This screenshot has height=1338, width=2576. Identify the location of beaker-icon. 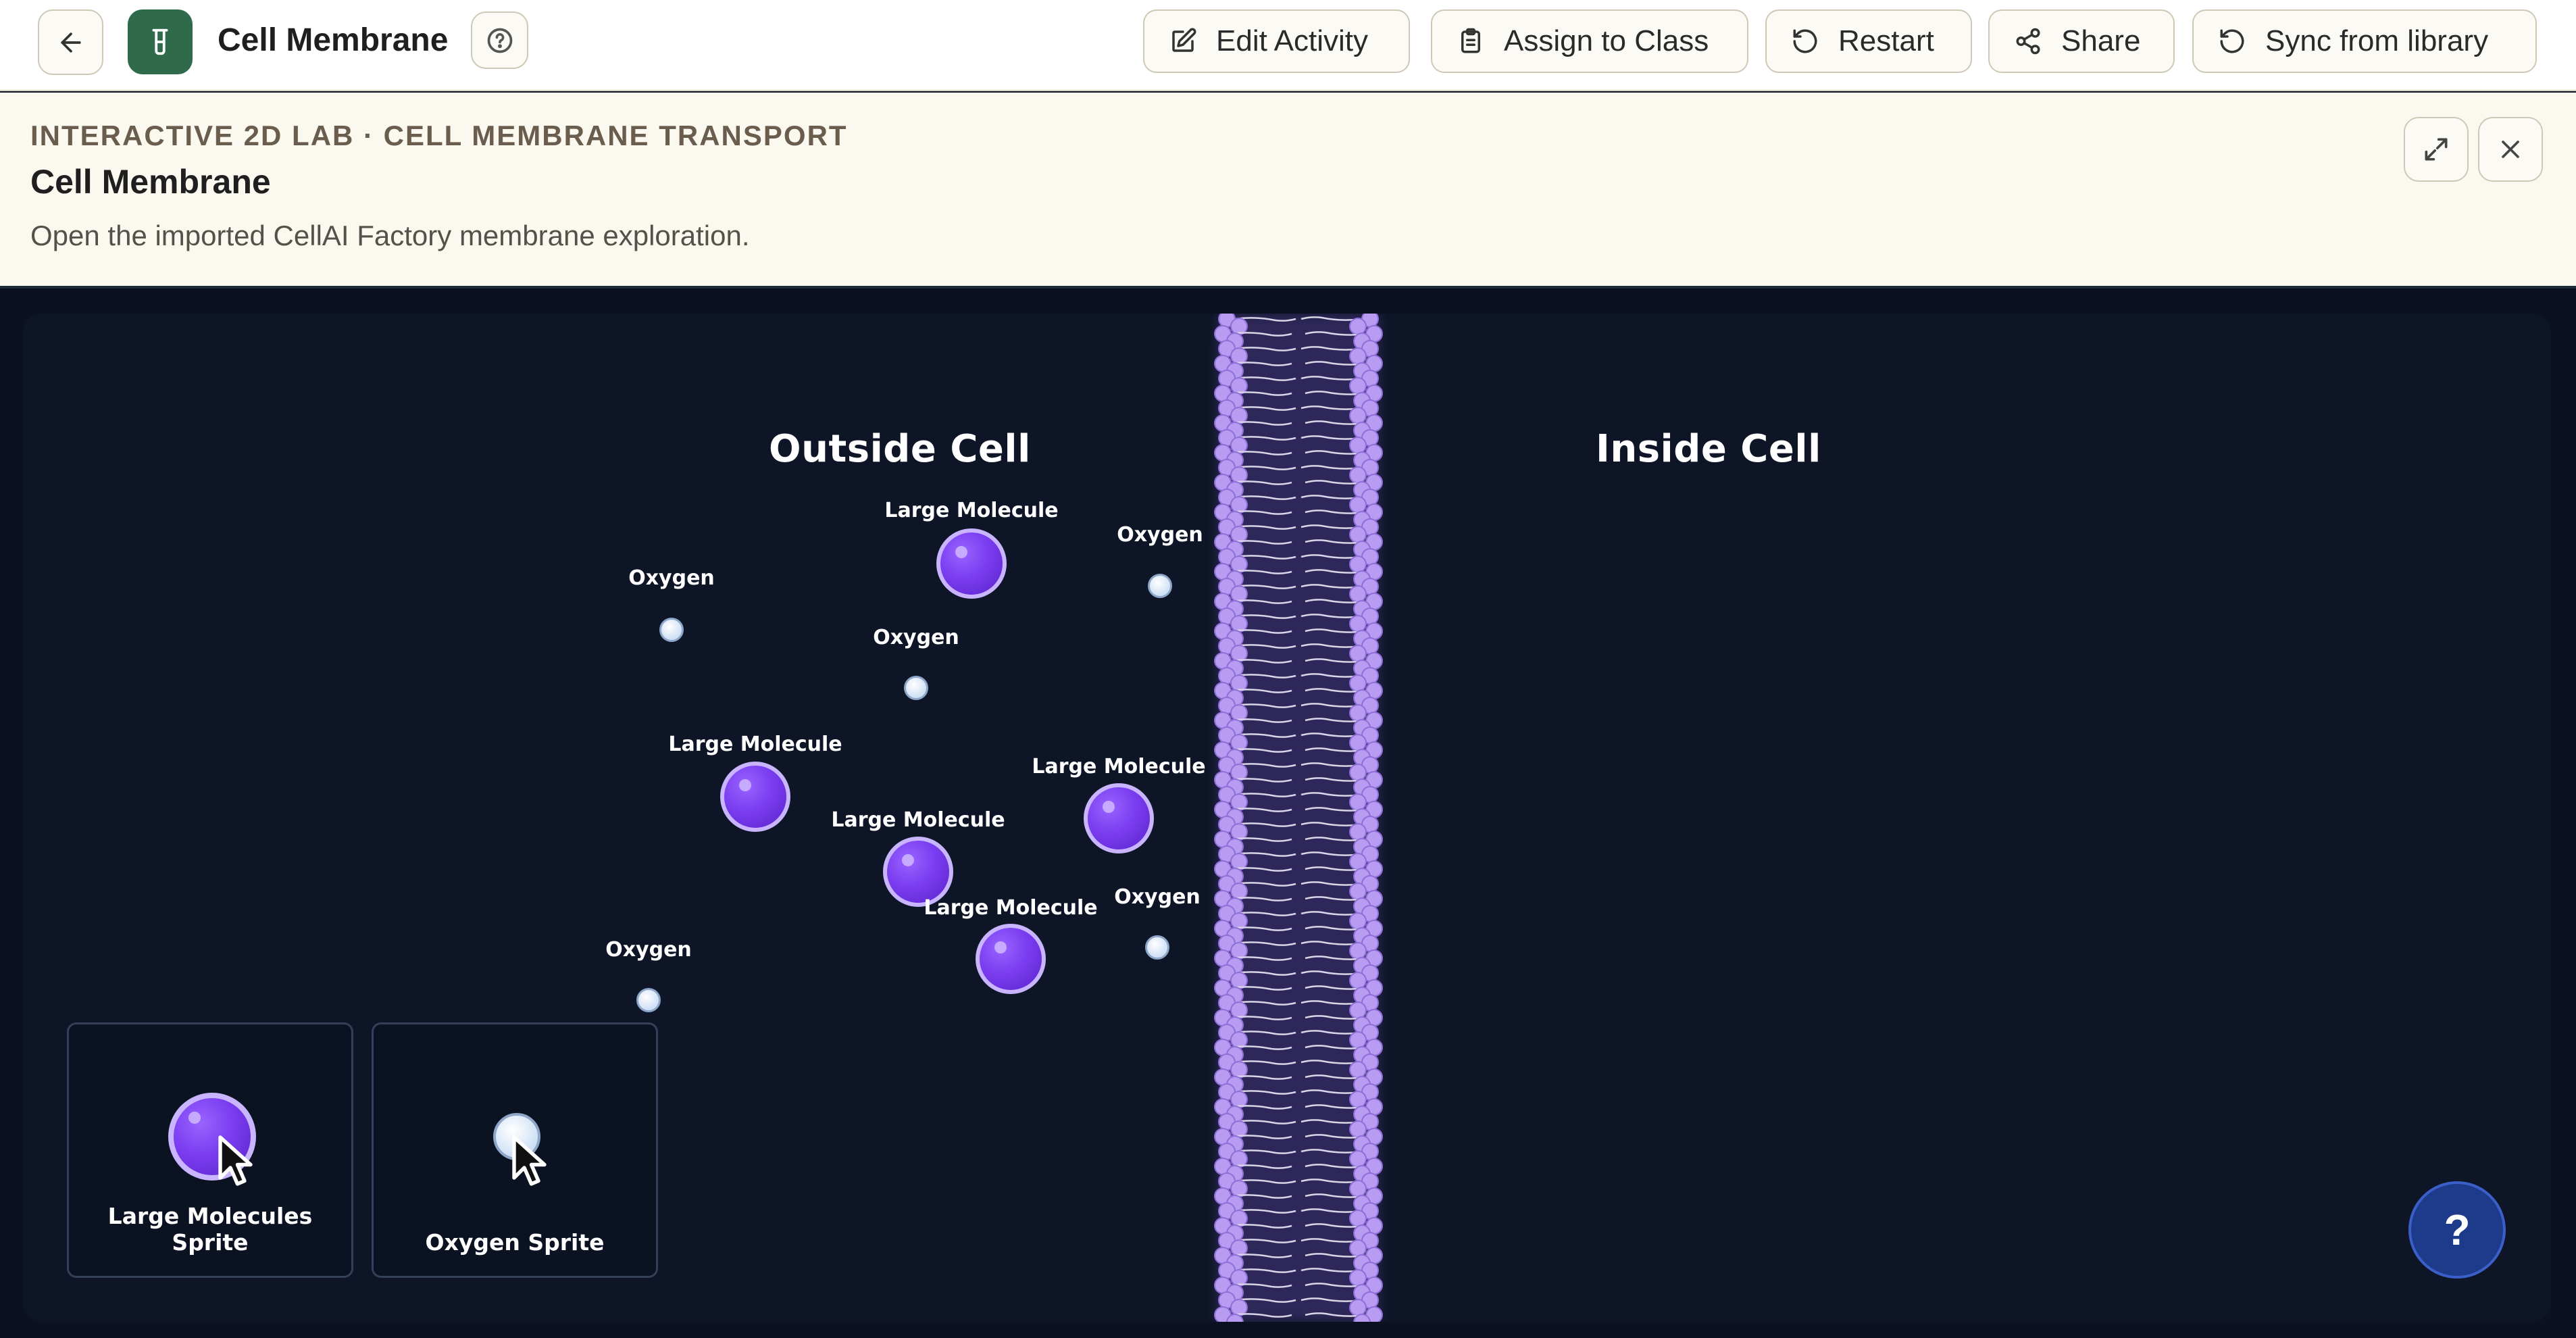
(160, 42).